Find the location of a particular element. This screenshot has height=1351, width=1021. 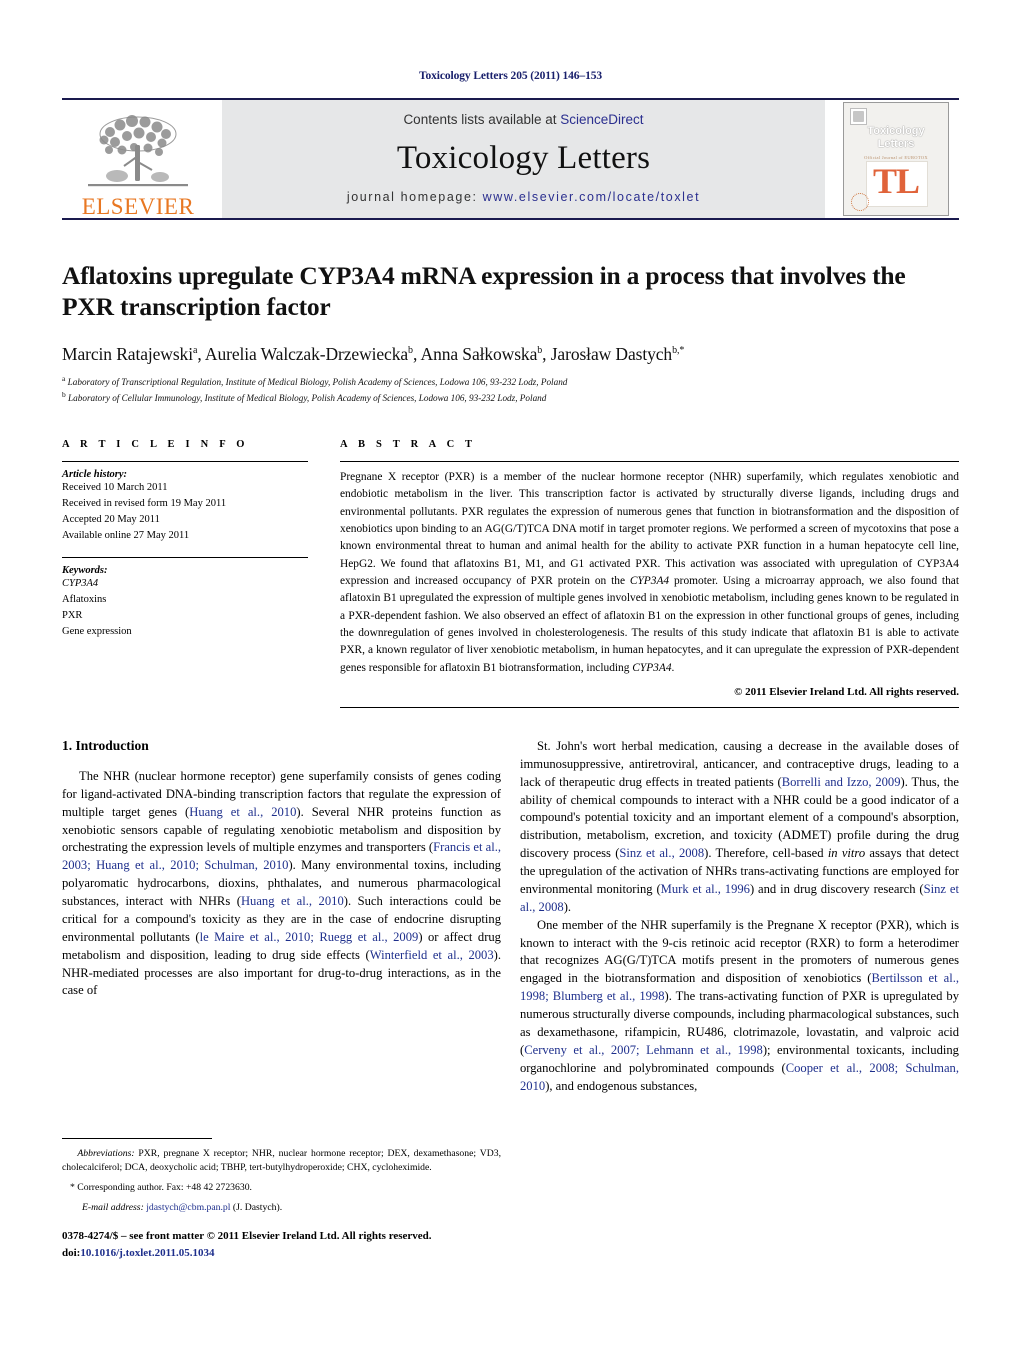

keywords-label: Keywords: is located at coordinates (85, 570).